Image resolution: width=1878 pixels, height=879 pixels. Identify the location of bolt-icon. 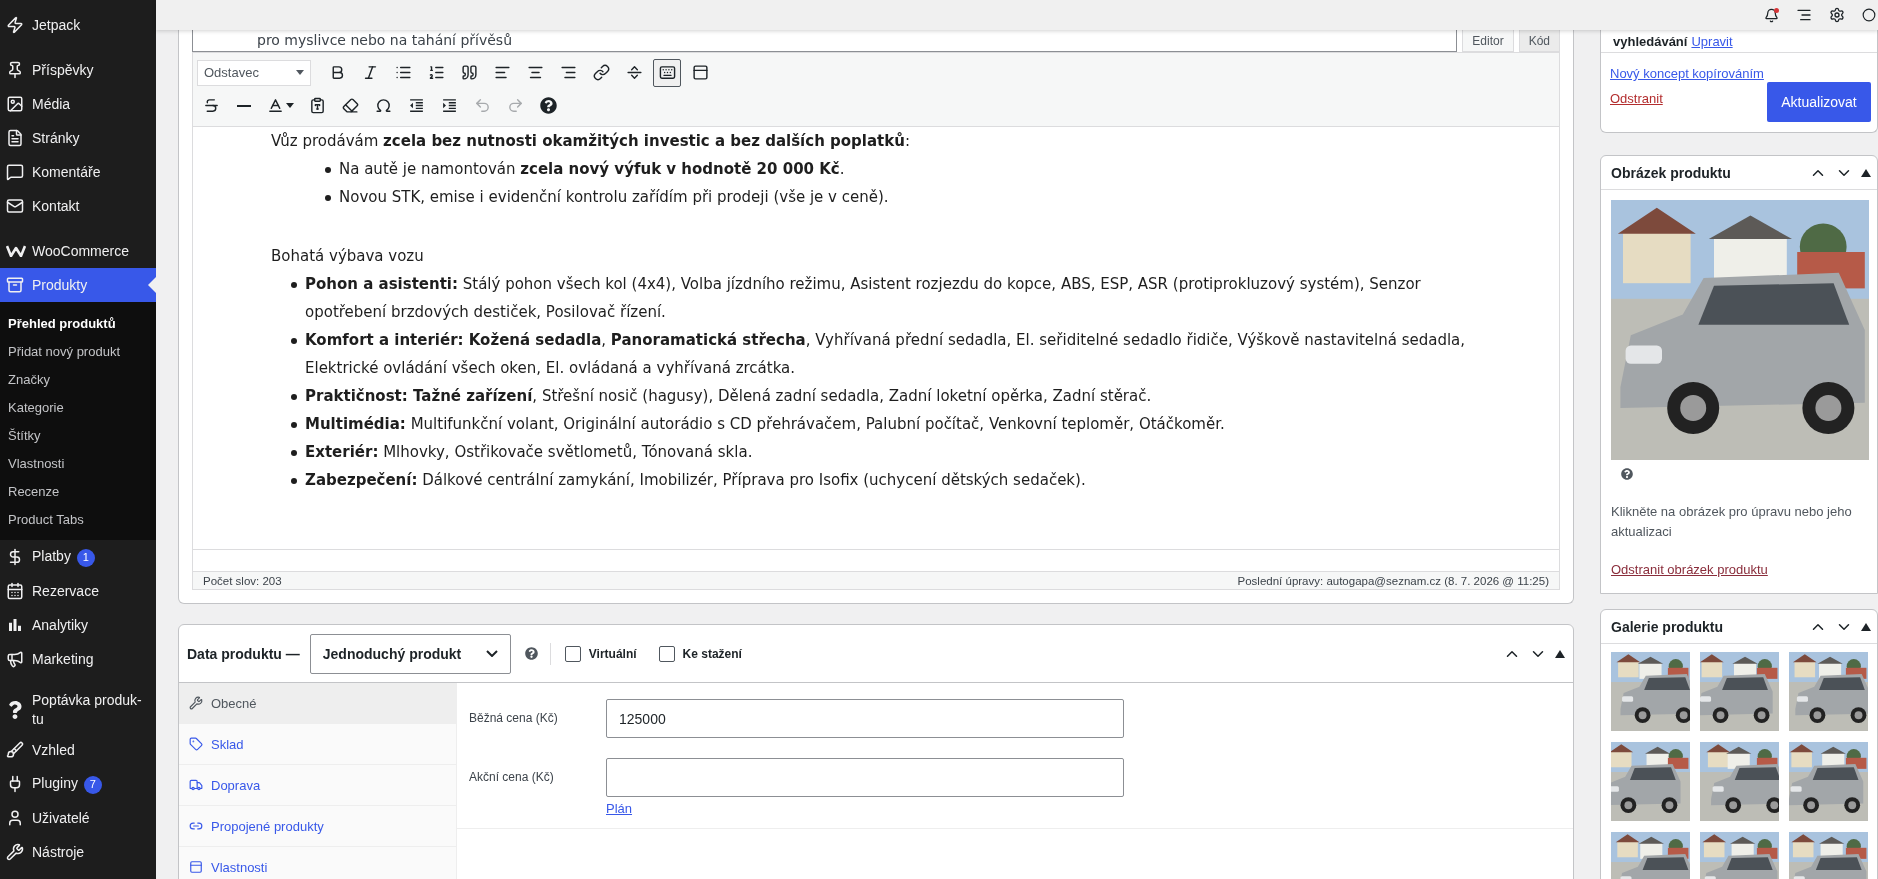
(15, 25).